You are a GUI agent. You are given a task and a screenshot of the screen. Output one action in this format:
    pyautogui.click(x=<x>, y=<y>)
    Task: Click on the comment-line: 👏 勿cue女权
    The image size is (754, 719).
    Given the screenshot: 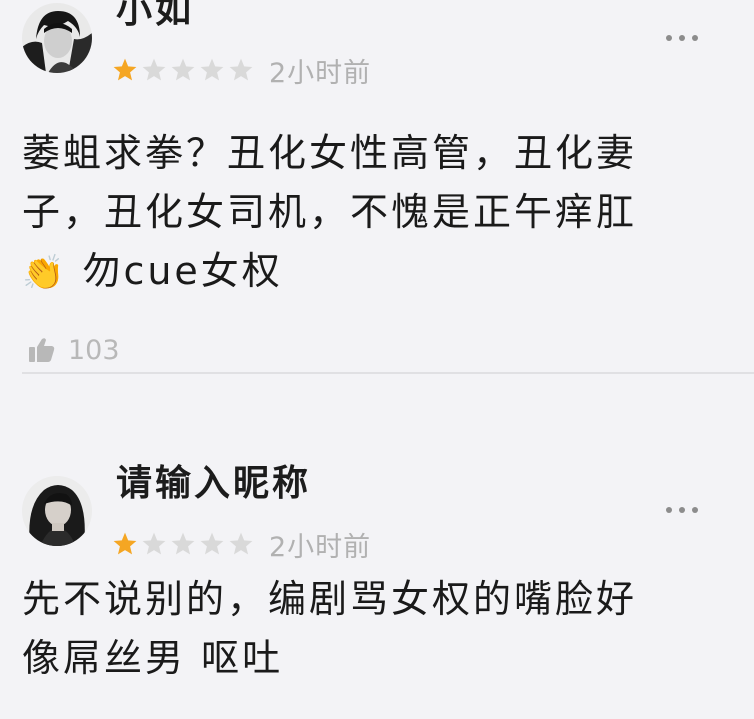 What is the action you would take?
    pyautogui.click(x=372, y=272)
    